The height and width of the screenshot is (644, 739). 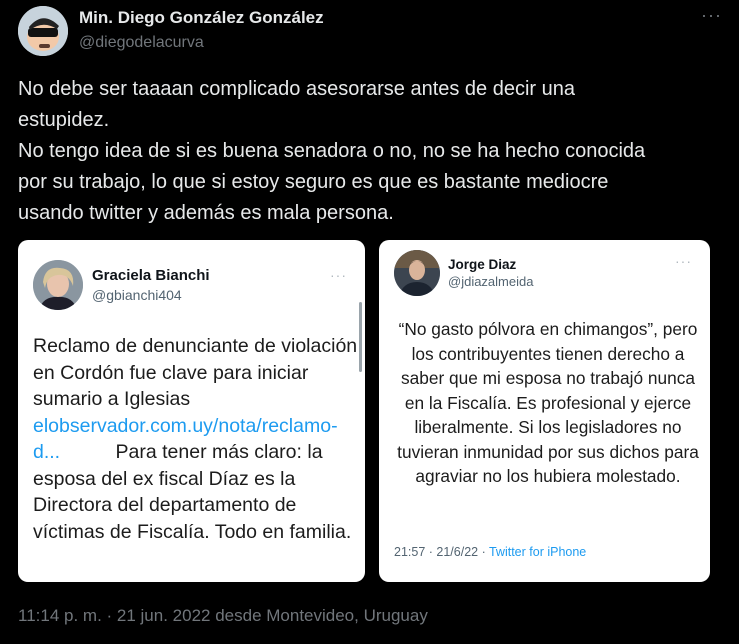 I want to click on scrollbar, so click(x=360, y=337).